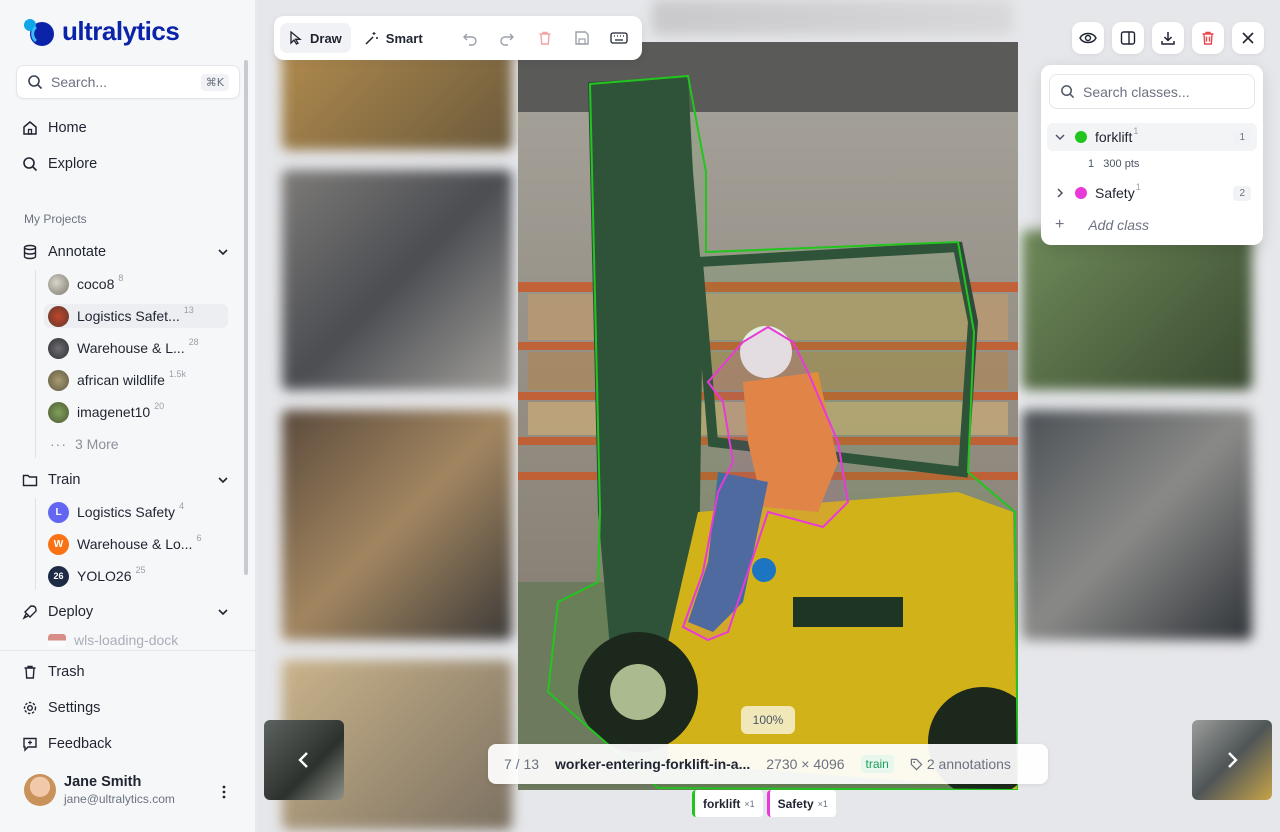 The width and height of the screenshot is (1280, 832). I want to click on visibility-button, so click(1088, 38).